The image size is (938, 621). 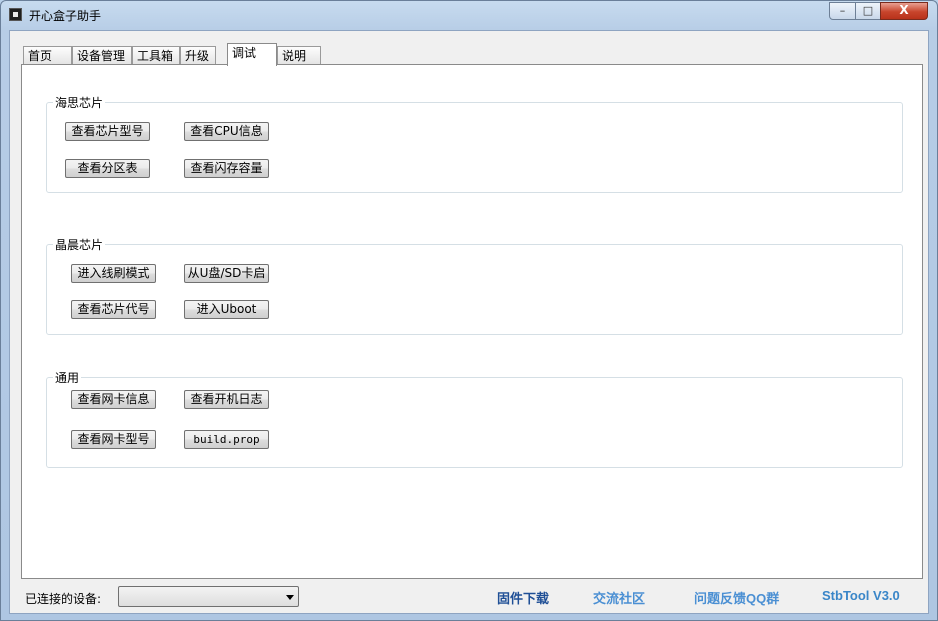 What do you see at coordinates (474, 418) in the screenshot?
I see `general-group: 通用 查看网卡信息 查看开机日志 查看网卡型号 build.prop` at bounding box center [474, 418].